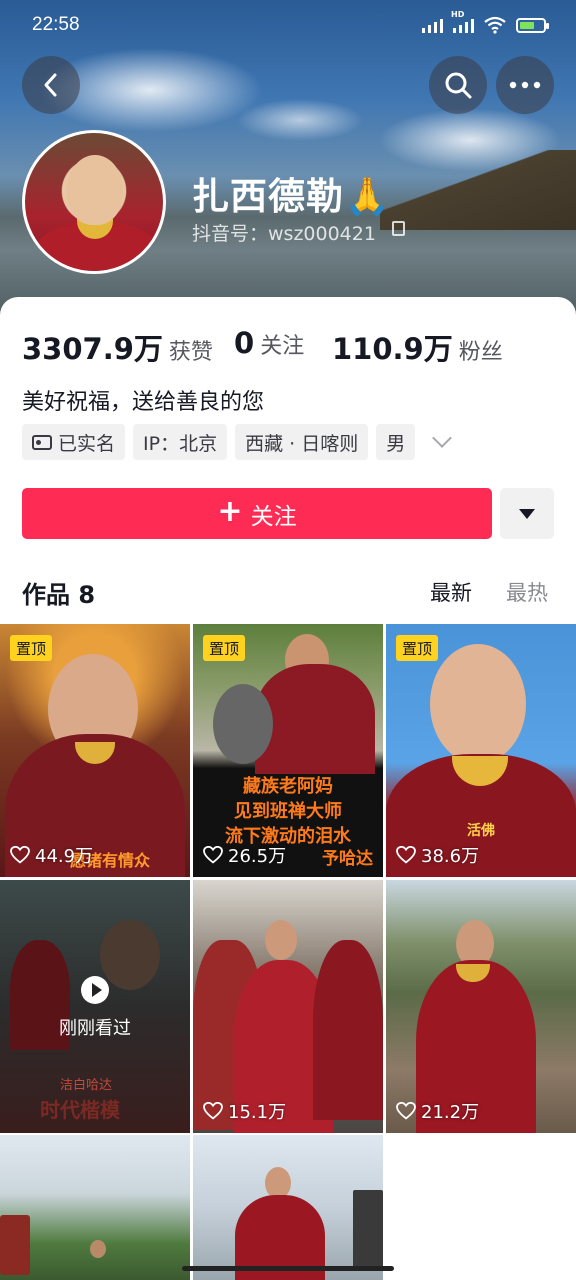 The width and height of the screenshot is (576, 1280). What do you see at coordinates (396, 442) in the screenshot?
I see `tag-gender: 男` at bounding box center [396, 442].